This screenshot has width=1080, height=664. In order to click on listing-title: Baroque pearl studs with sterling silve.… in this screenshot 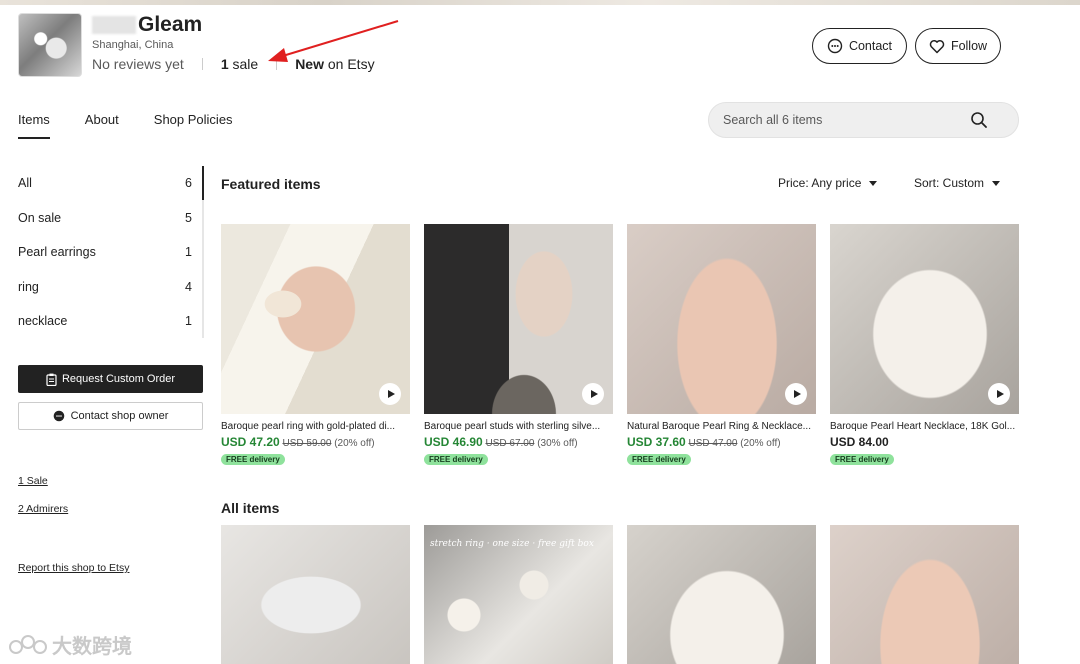, I will do `click(518, 426)`.